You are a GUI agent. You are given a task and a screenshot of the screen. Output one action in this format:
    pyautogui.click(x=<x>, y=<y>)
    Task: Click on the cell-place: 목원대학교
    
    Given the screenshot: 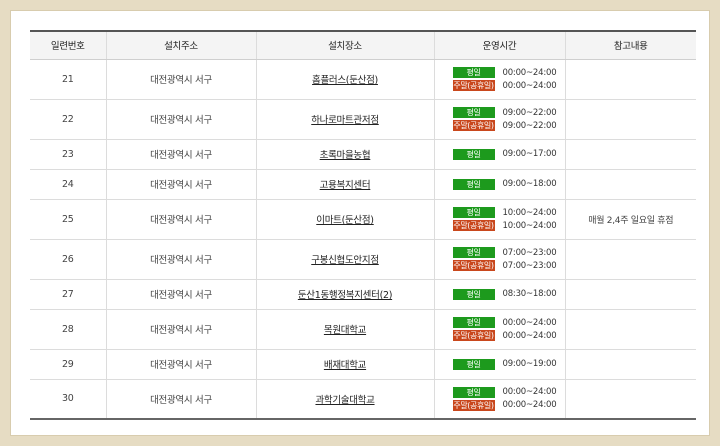 What is the action you would take?
    pyautogui.click(x=344, y=329)
    